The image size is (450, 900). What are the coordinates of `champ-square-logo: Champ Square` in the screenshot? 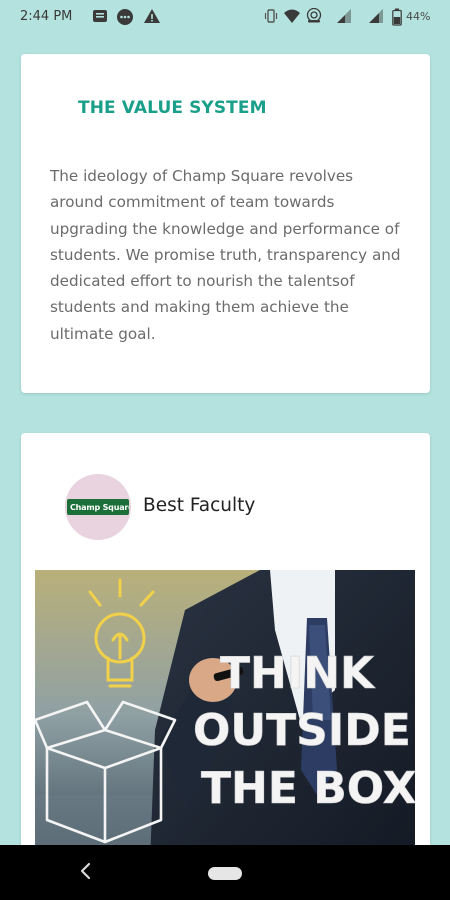 It's located at (98, 507).